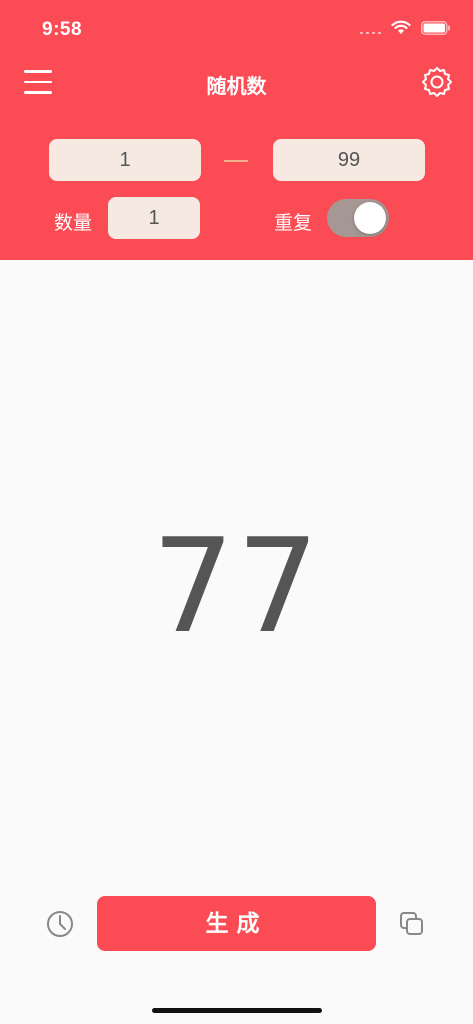 This screenshot has height=1024, width=473. What do you see at coordinates (236, 923) in the screenshot?
I see `generate-button: 生成` at bounding box center [236, 923].